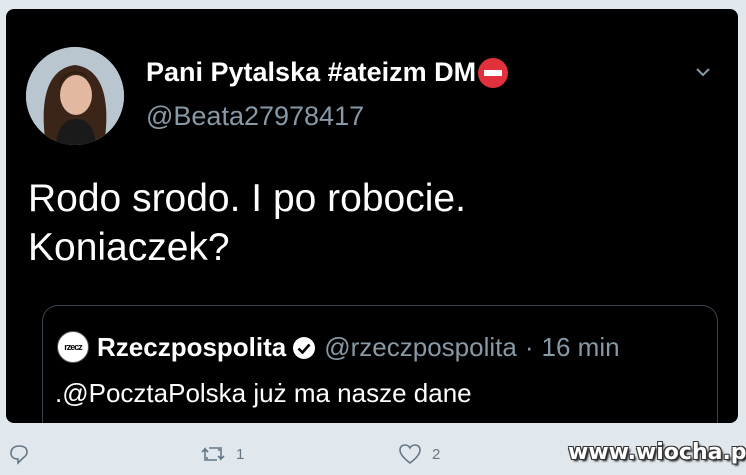 This screenshot has height=475, width=746. I want to click on quote-timestamp: 16 min, so click(581, 347).